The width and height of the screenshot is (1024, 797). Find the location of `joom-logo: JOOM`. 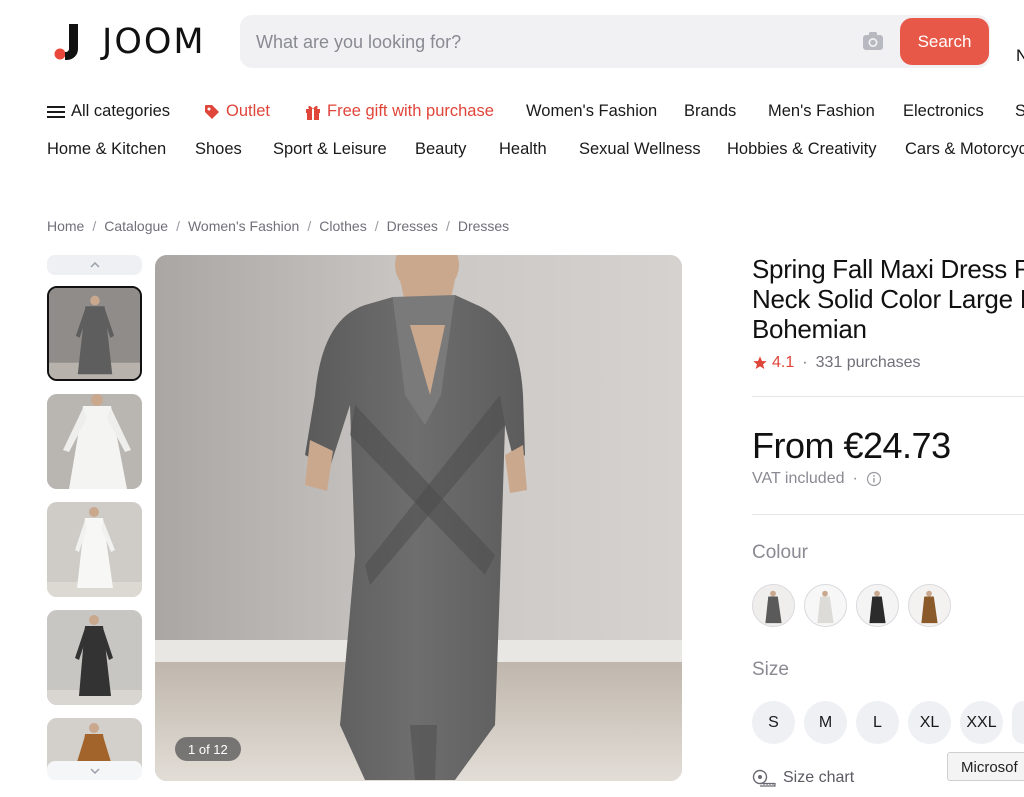

joom-logo: JOOM is located at coordinates (130, 42).